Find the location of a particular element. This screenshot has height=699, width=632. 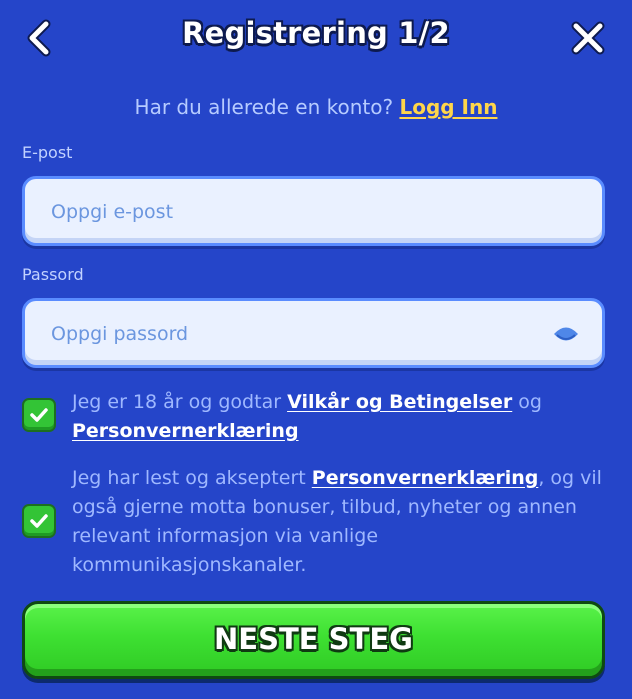

eye-icon is located at coordinates (566, 334).